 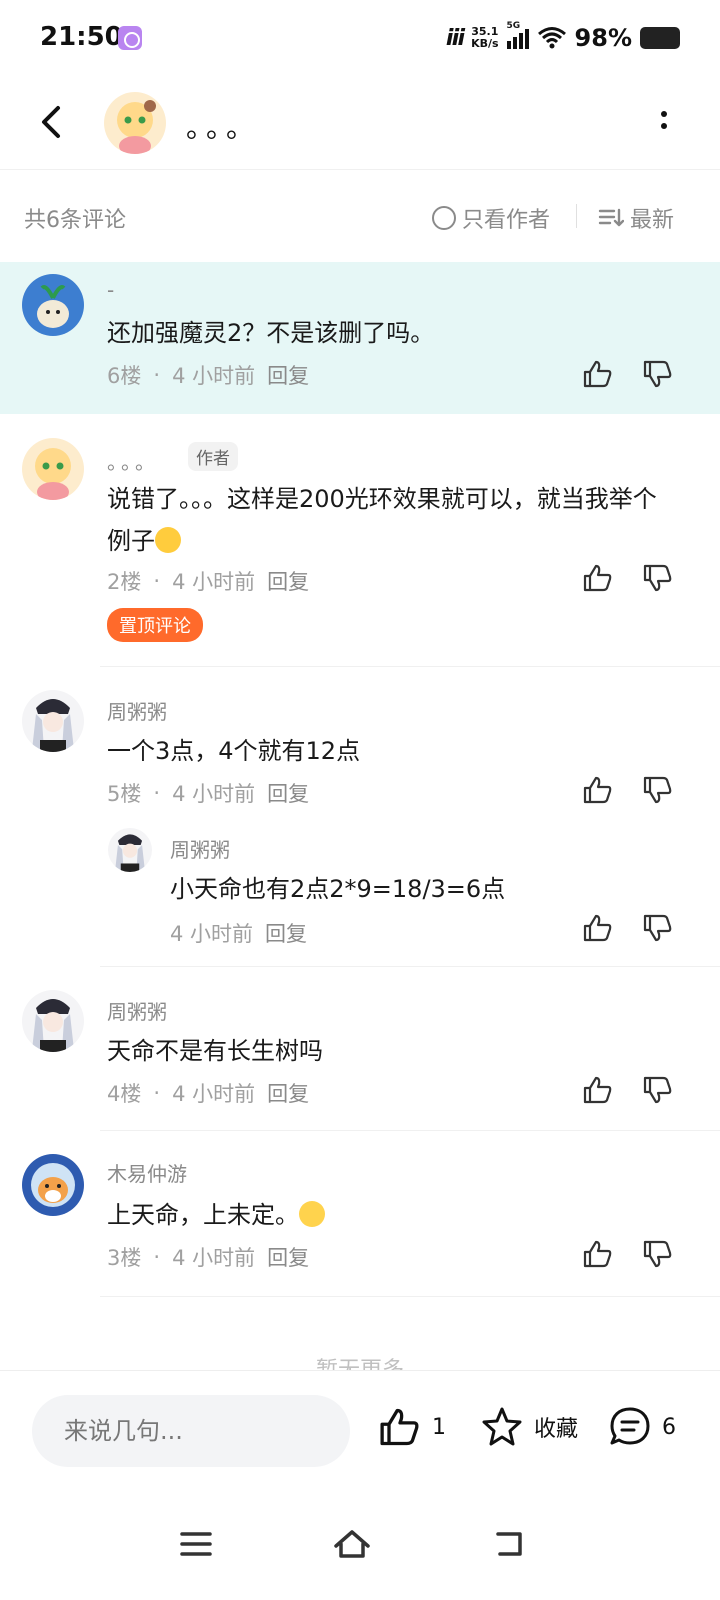 What do you see at coordinates (155, 625) in the screenshot?
I see `pinned-badge: 置顶评论` at bounding box center [155, 625].